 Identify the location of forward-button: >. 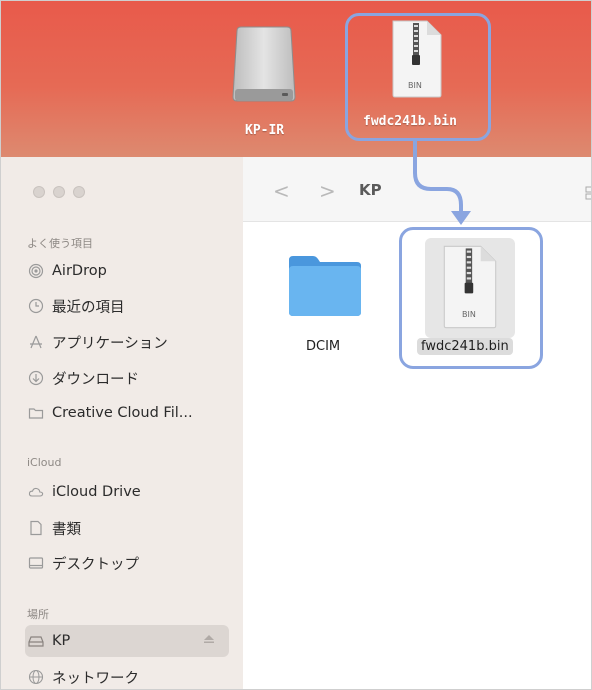
(327, 191).